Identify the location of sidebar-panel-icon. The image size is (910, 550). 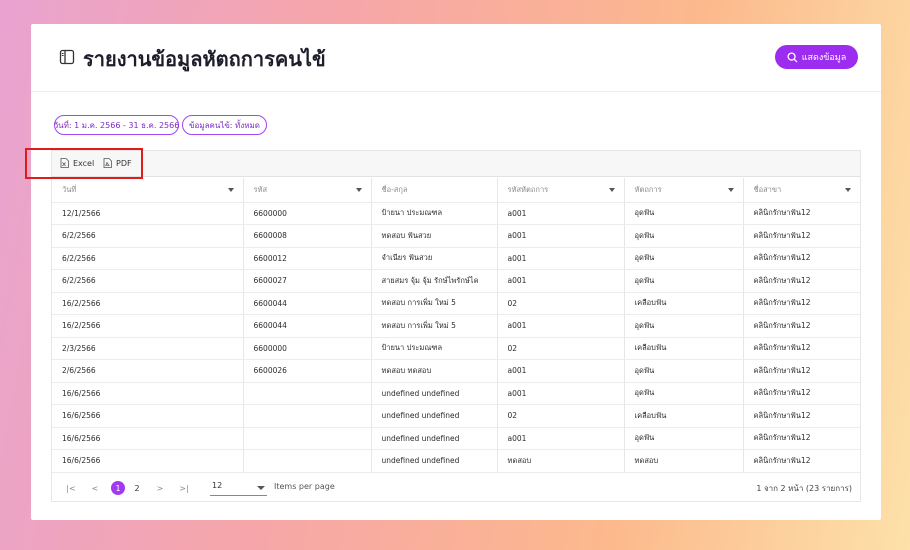
(67, 57).